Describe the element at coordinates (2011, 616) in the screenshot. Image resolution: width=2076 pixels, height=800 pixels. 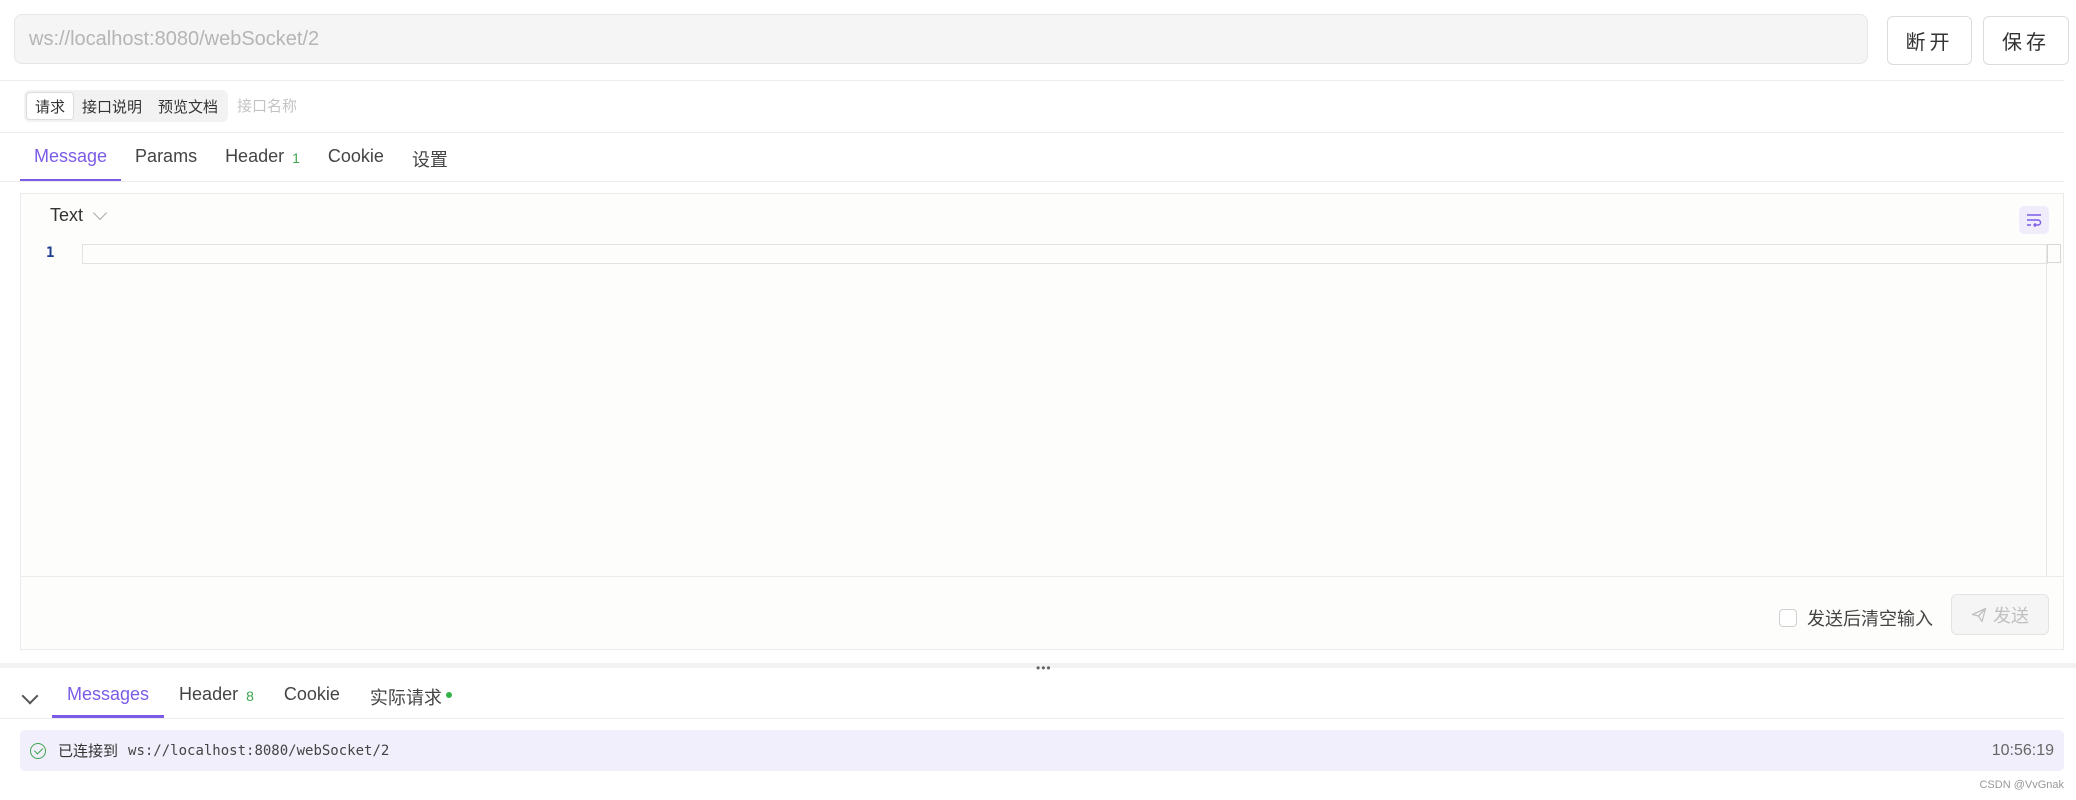
I see `send-label: 发送` at that location.